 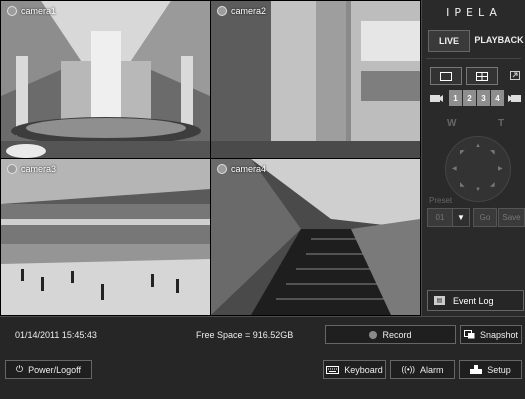 What do you see at coordinates (363, 369) in the screenshot?
I see `keyboard-label: Keyboard` at bounding box center [363, 369].